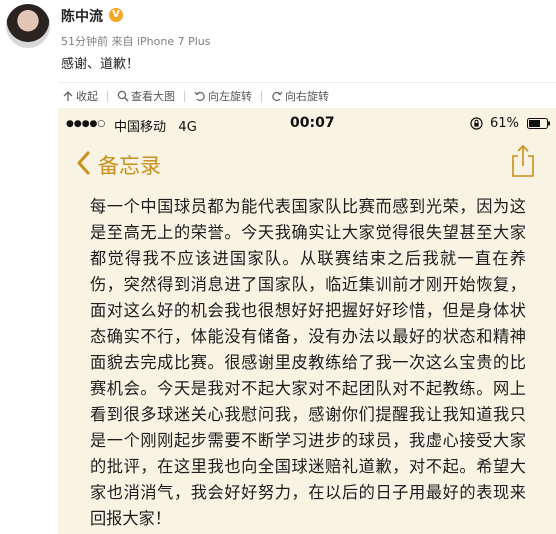 The width and height of the screenshot is (556, 534). What do you see at coordinates (523, 161) in the screenshot?
I see `share-icon` at bounding box center [523, 161].